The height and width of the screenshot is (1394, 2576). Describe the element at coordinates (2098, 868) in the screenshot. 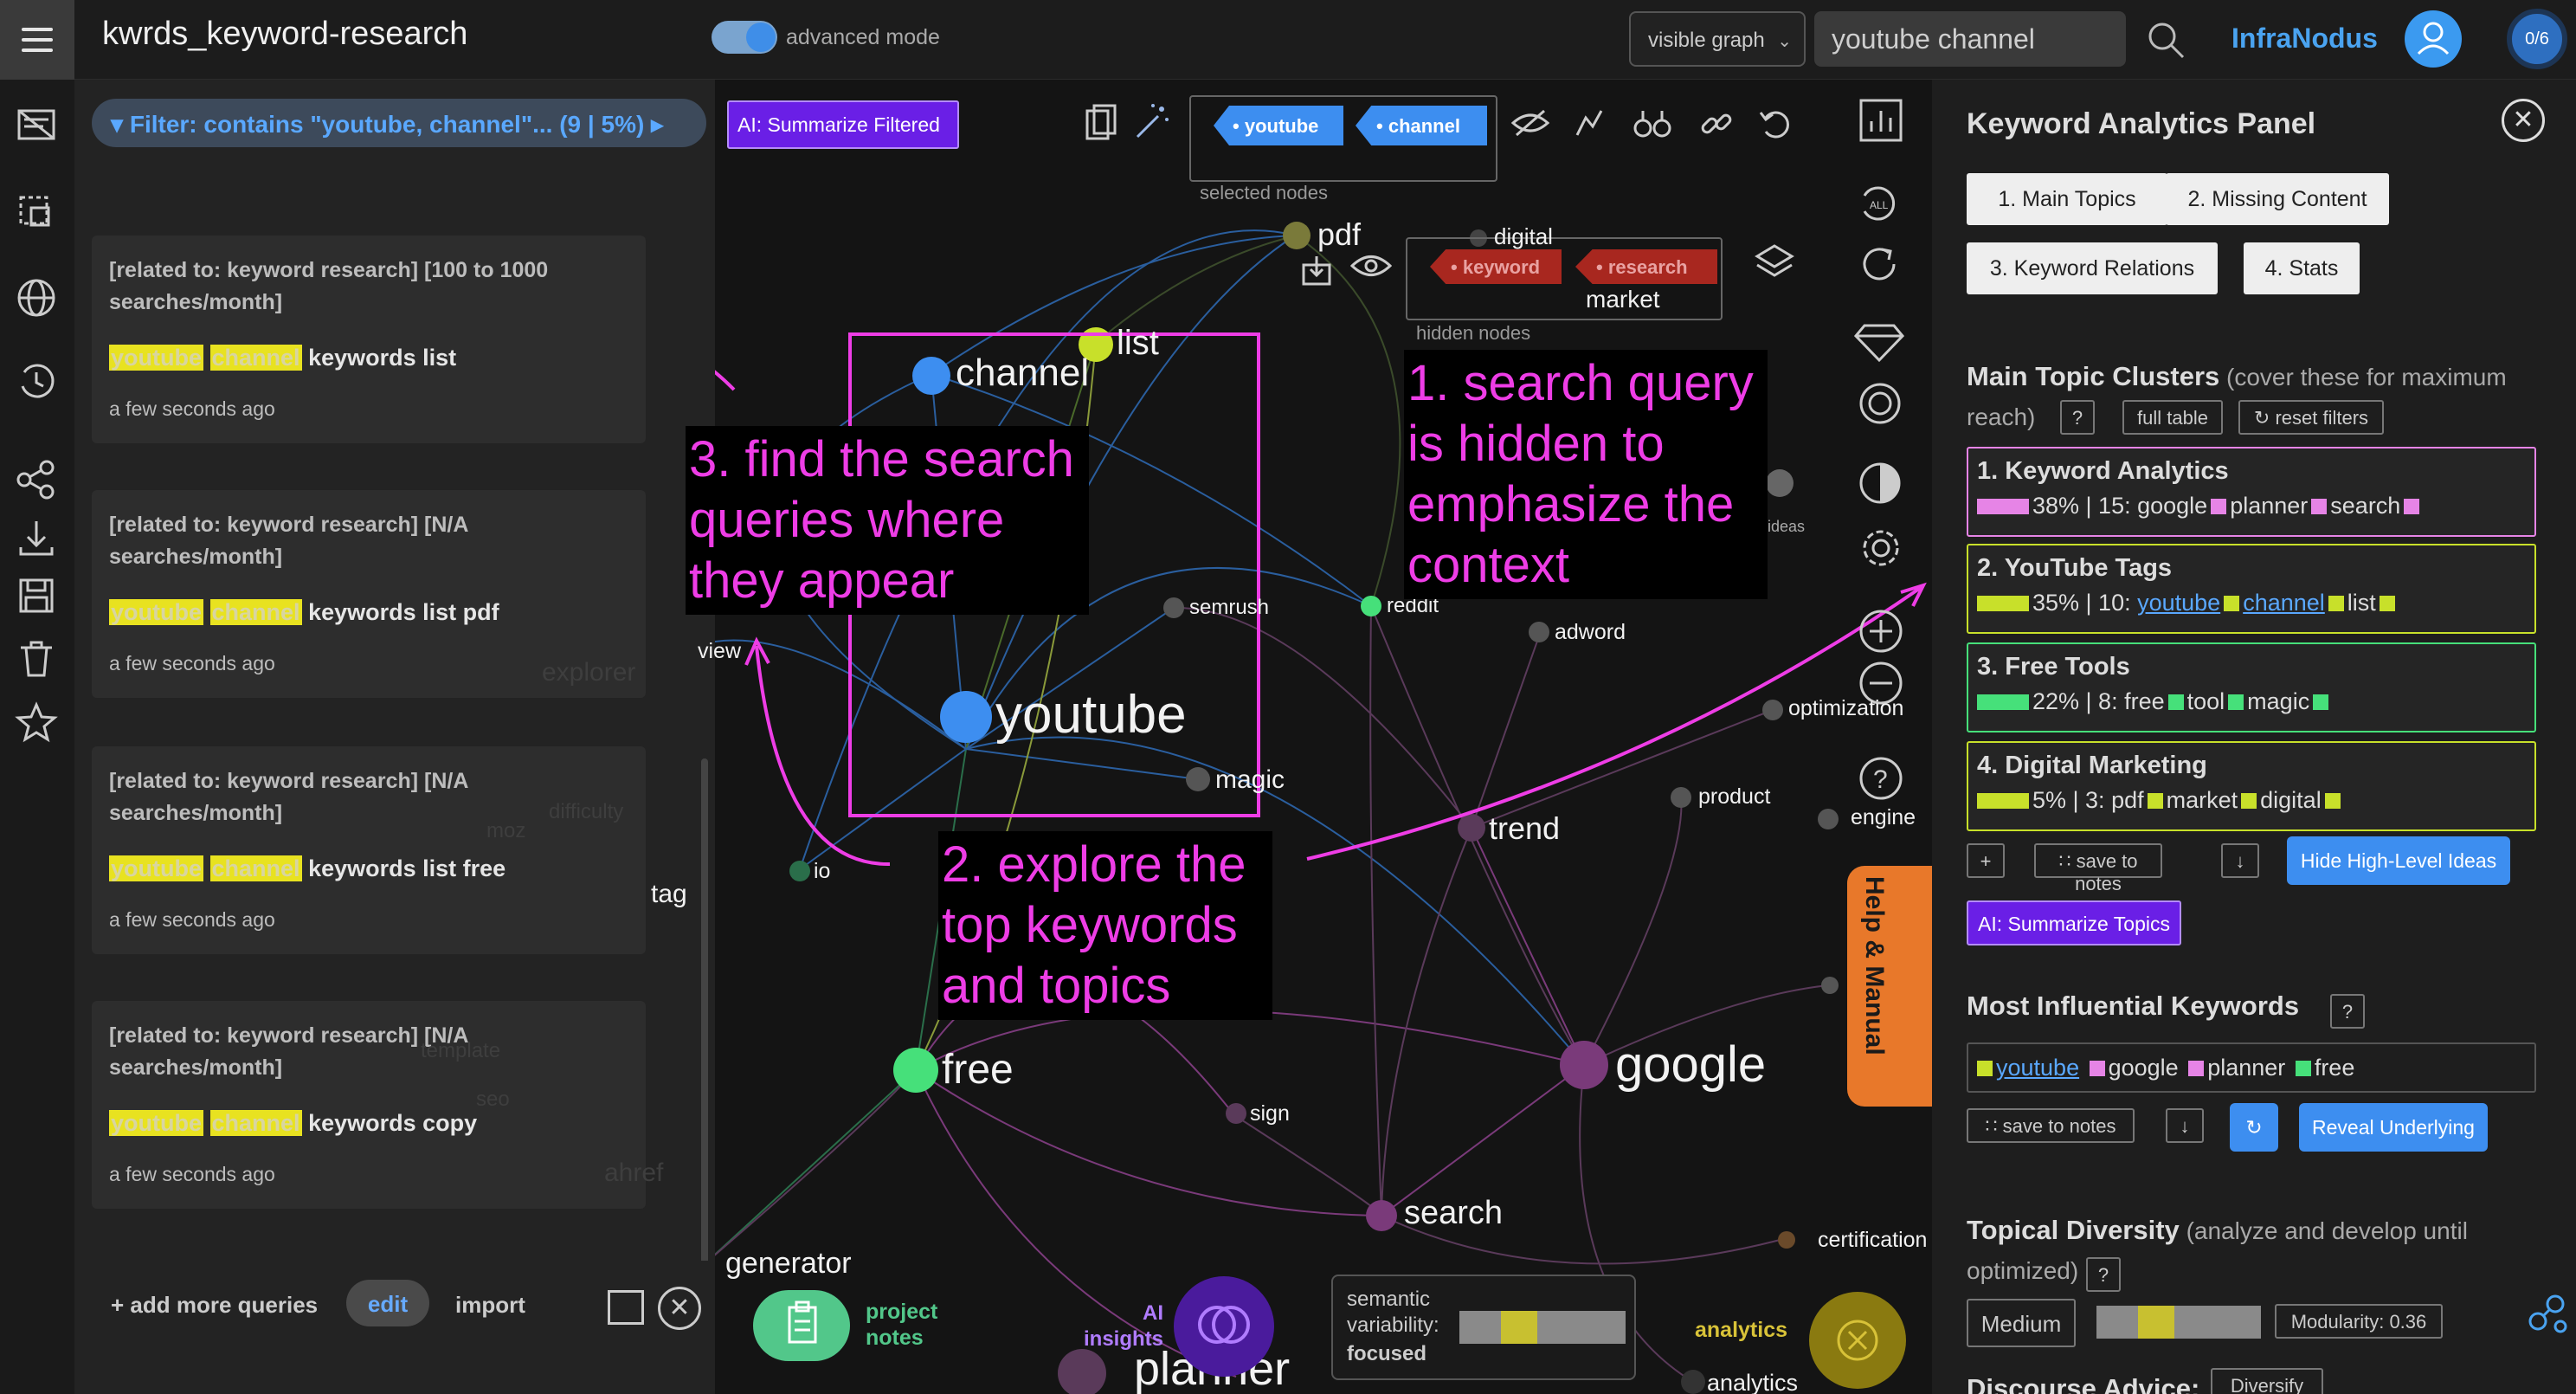

I see `save-topics-to-notes-button: ∷ save to notes` at that location.